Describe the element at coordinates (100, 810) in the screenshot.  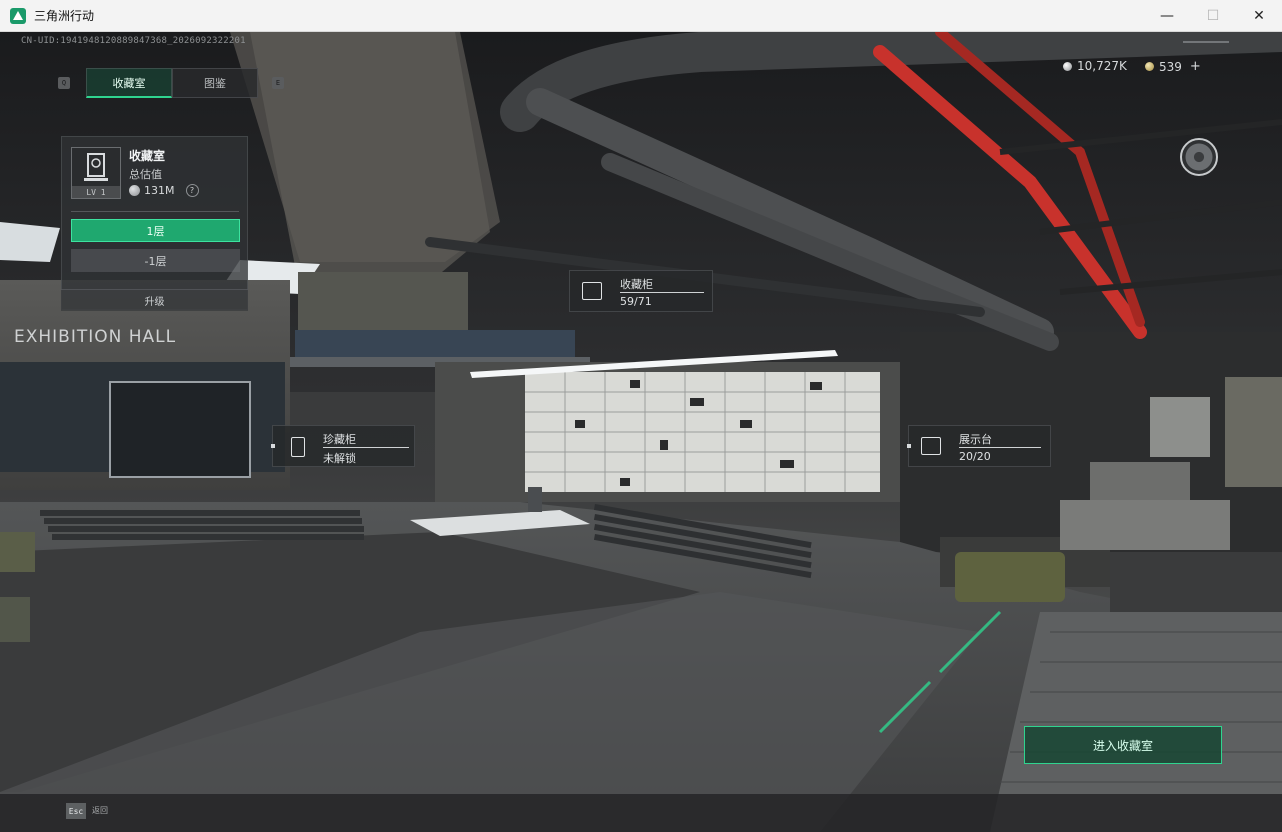
I see `esc-label: 返回` at that location.